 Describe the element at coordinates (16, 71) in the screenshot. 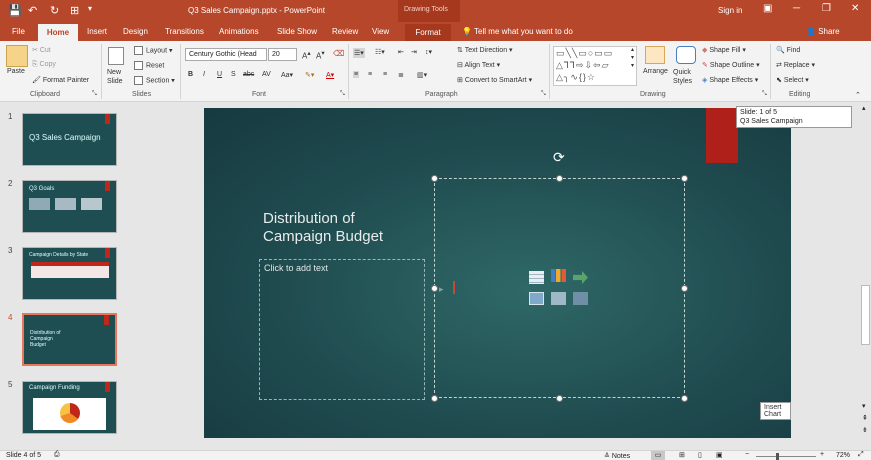

I see `paste-button: Paste` at that location.